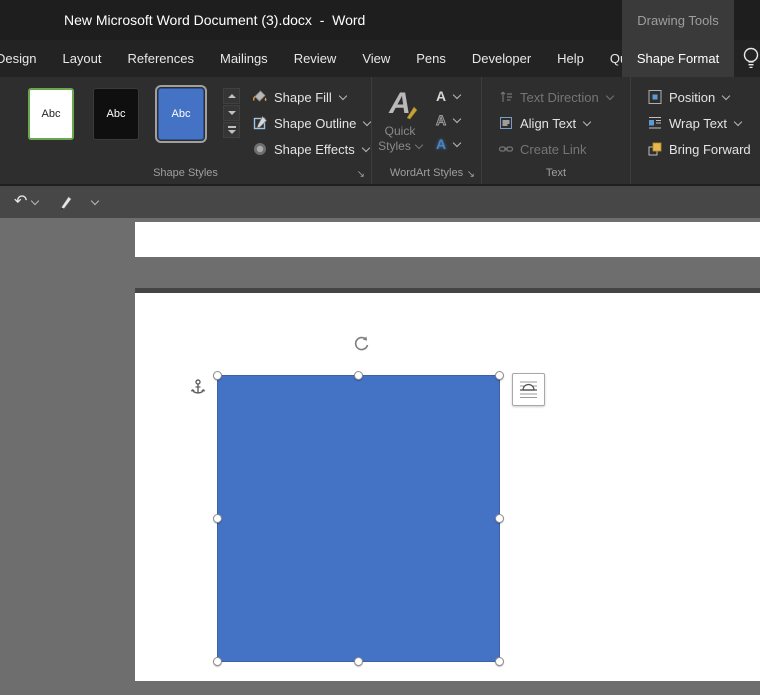 The height and width of the screenshot is (695, 760). What do you see at coordinates (81, 58) in the screenshot?
I see `tab-layout: Layout` at bounding box center [81, 58].